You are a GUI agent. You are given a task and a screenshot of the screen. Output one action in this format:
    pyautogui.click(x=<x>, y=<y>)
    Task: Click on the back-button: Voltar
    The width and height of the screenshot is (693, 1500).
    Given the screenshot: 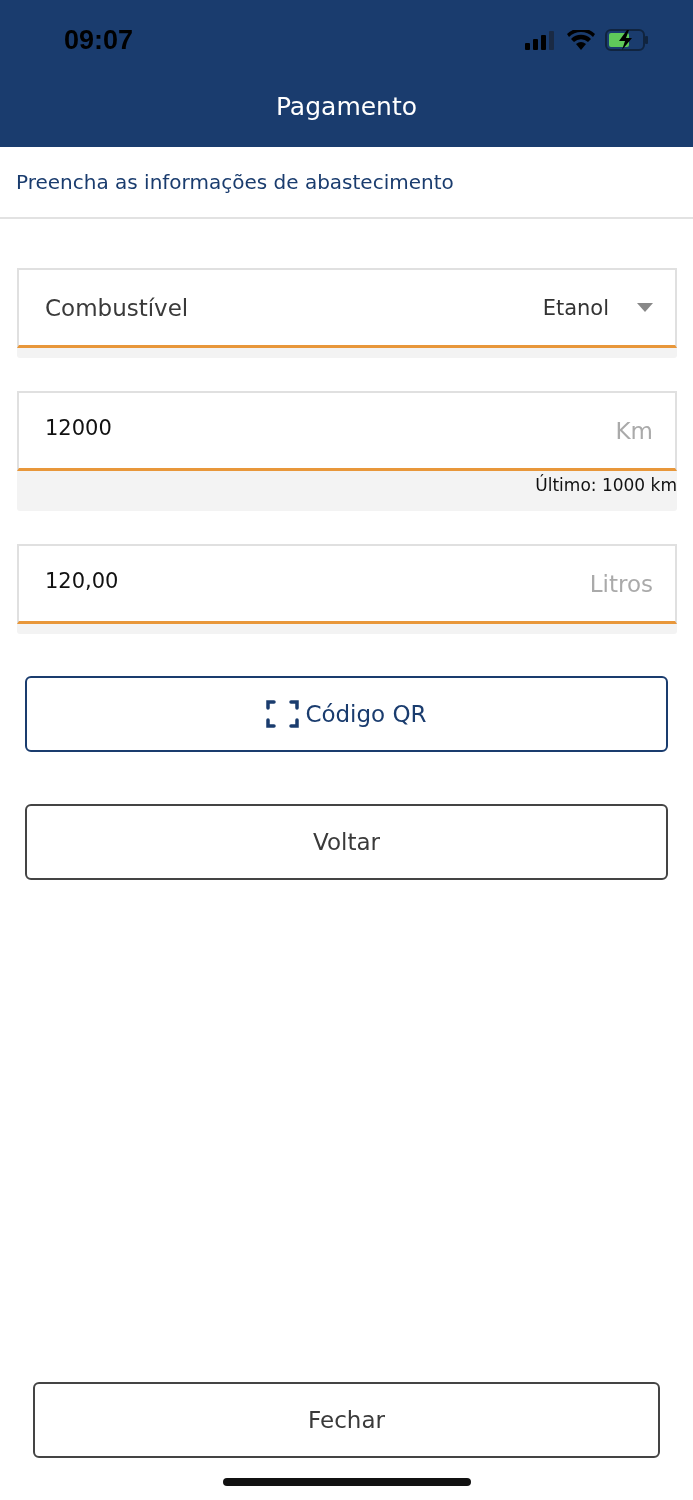 What is the action you would take?
    pyautogui.click(x=346, y=842)
    